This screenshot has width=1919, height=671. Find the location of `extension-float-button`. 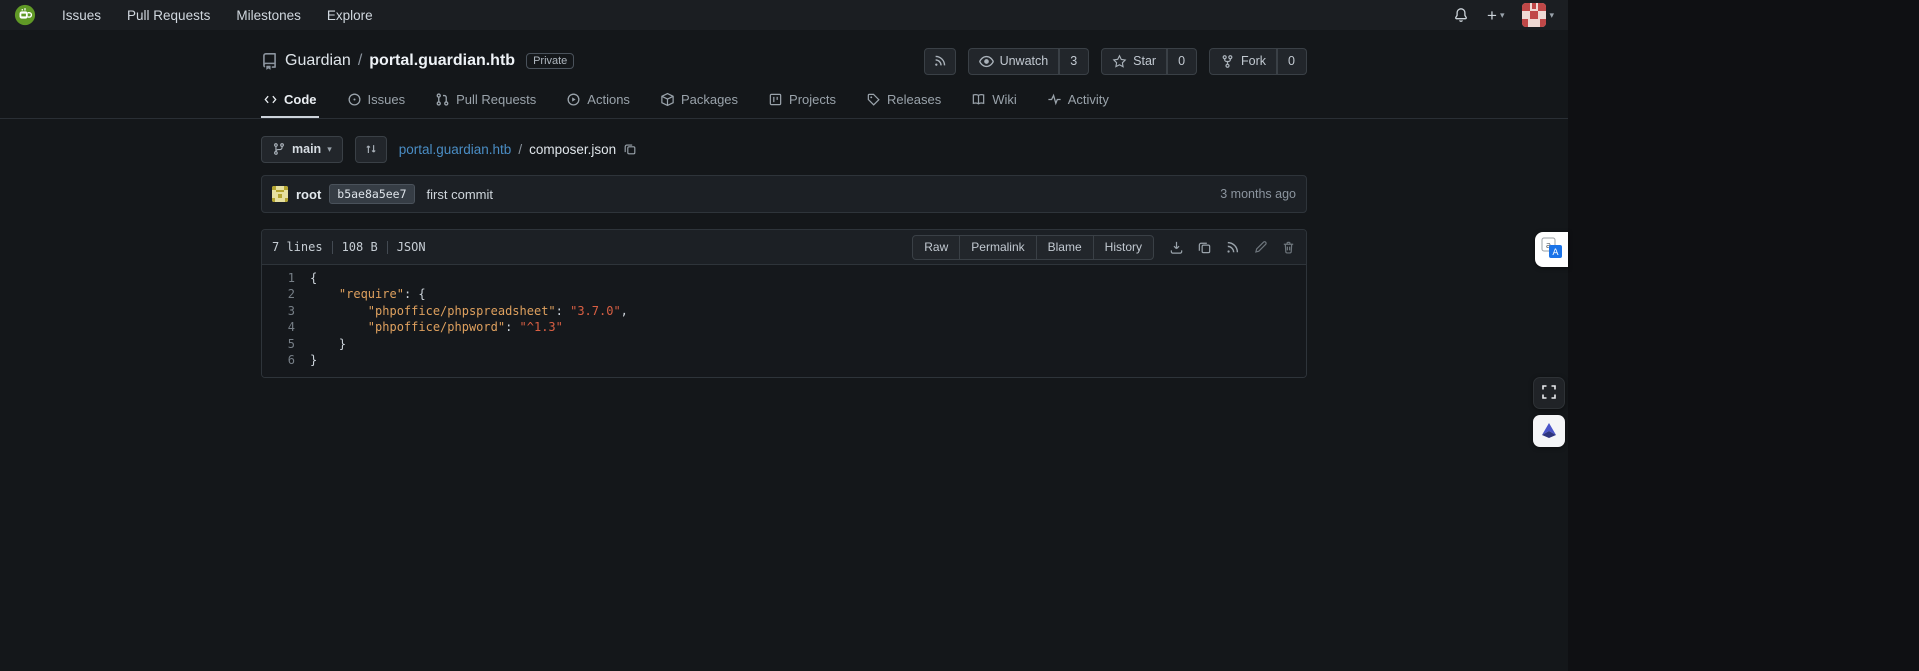

extension-float-button is located at coordinates (1549, 431).